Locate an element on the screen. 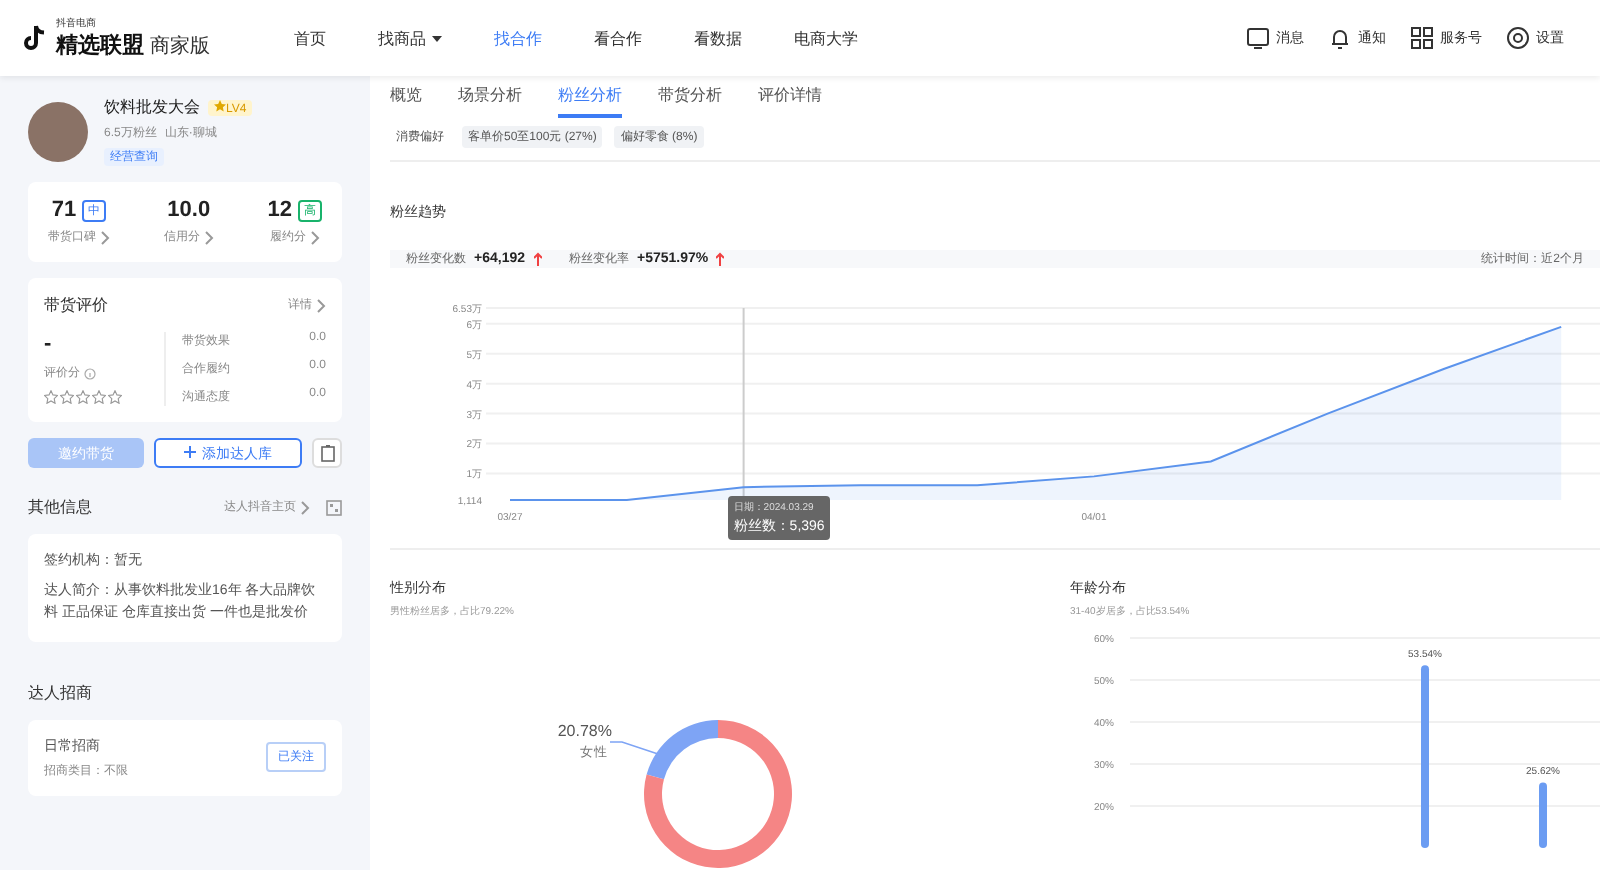 Image resolution: width=1600 pixels, height=870 pixels. avatar-placeholder is located at coordinates (58, 131).